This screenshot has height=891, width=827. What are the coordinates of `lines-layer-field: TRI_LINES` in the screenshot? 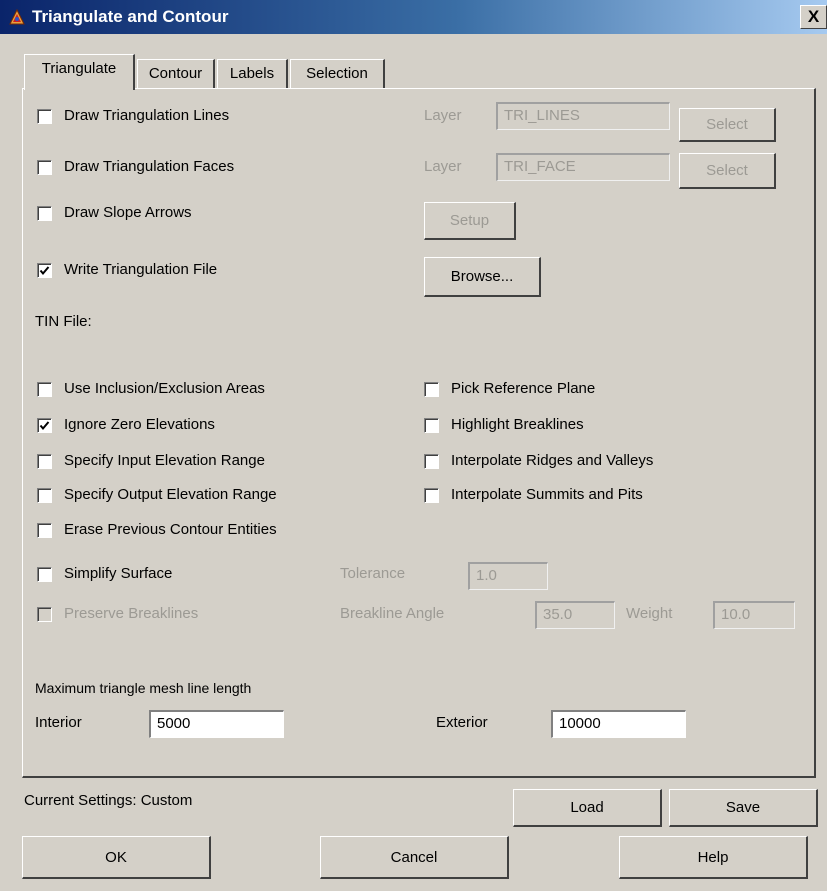 It's located at (583, 116).